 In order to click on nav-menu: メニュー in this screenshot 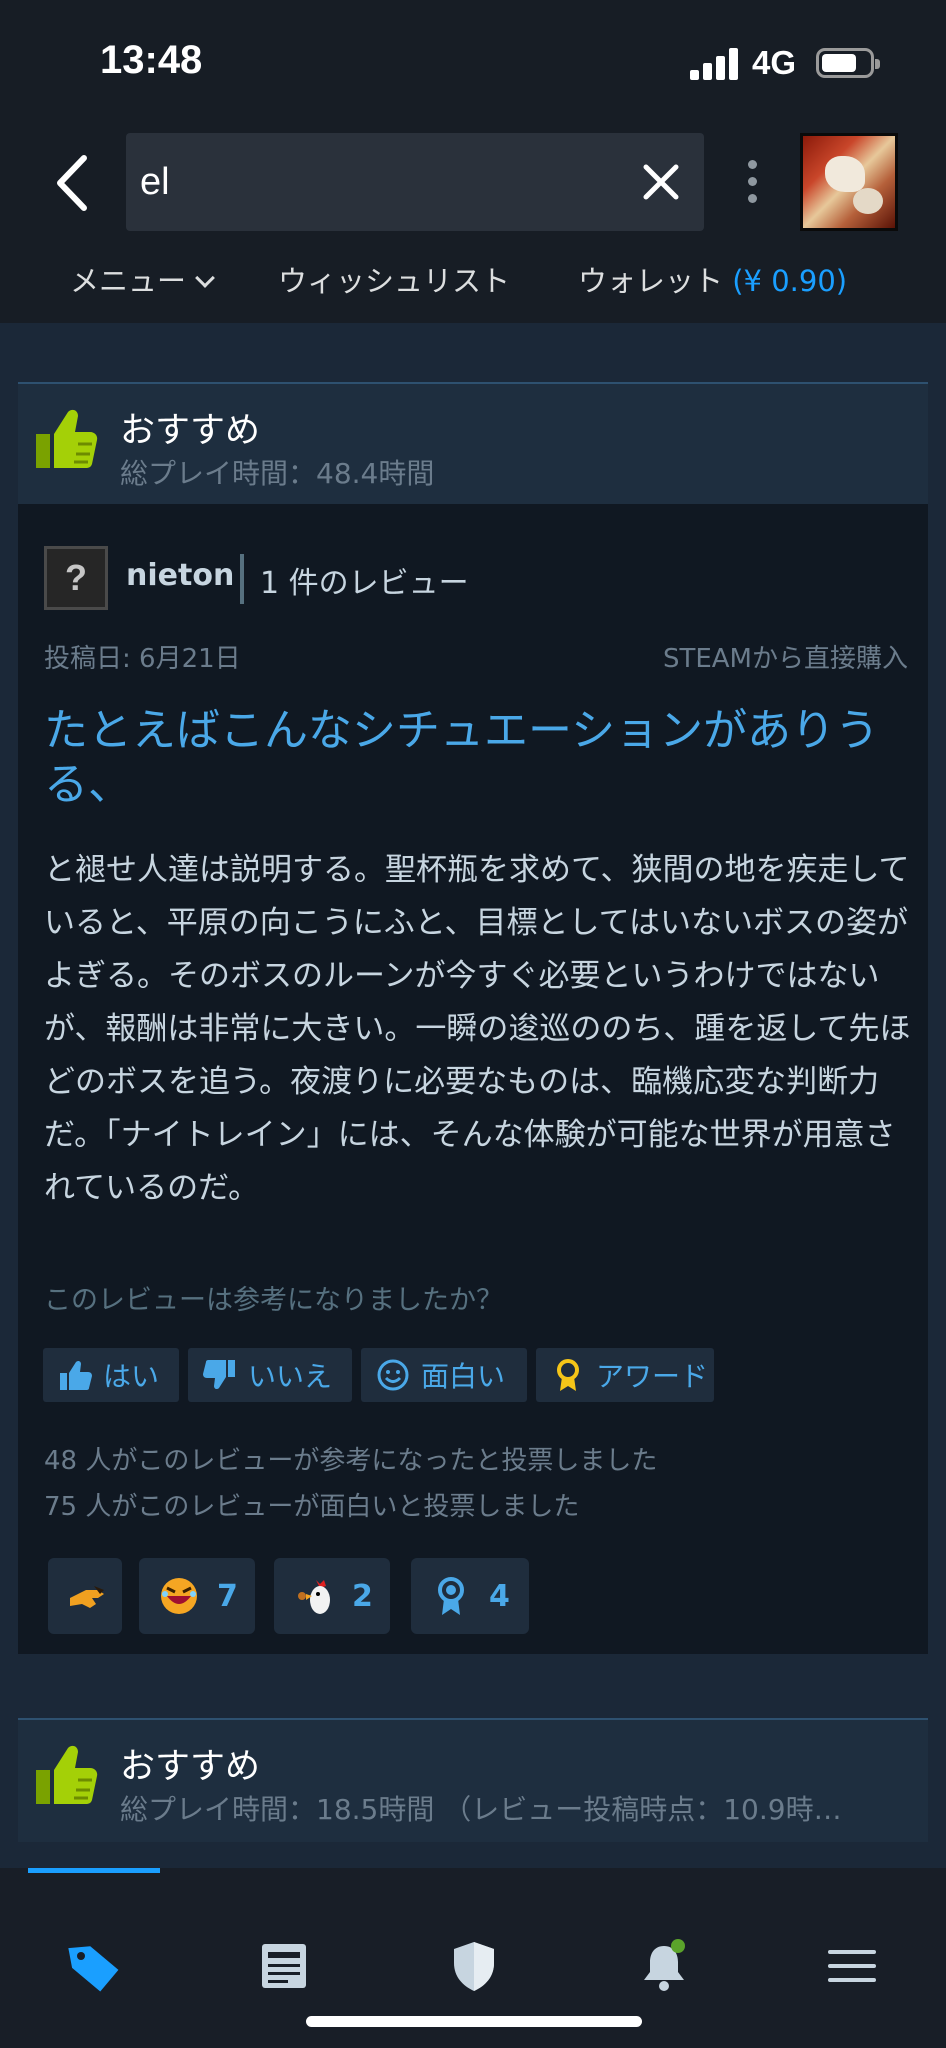, I will do `click(142, 279)`.